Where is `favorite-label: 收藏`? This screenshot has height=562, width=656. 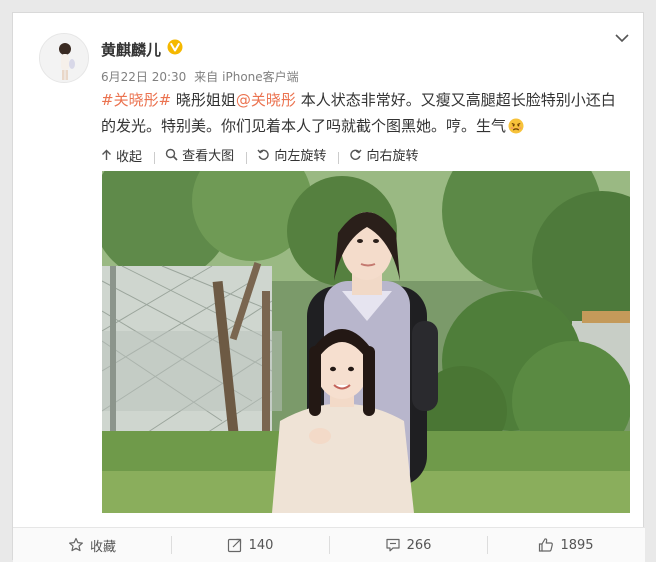
favorite-label: 收藏 is located at coordinates (102, 547).